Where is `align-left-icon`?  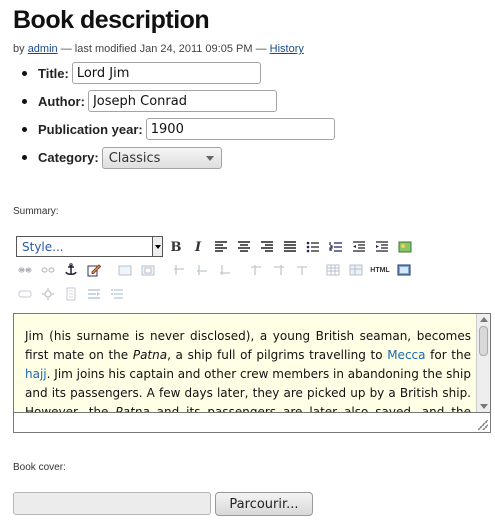 align-left-icon is located at coordinates (221, 247).